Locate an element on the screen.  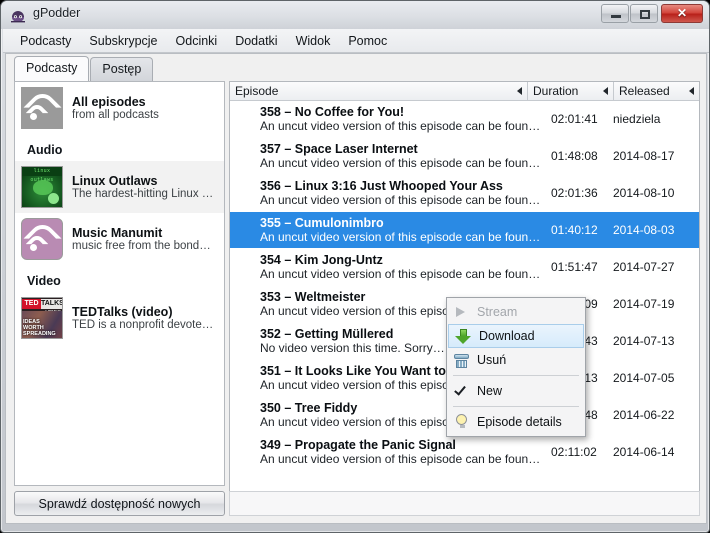
tab-postep: Postęp is located at coordinates (122, 69).